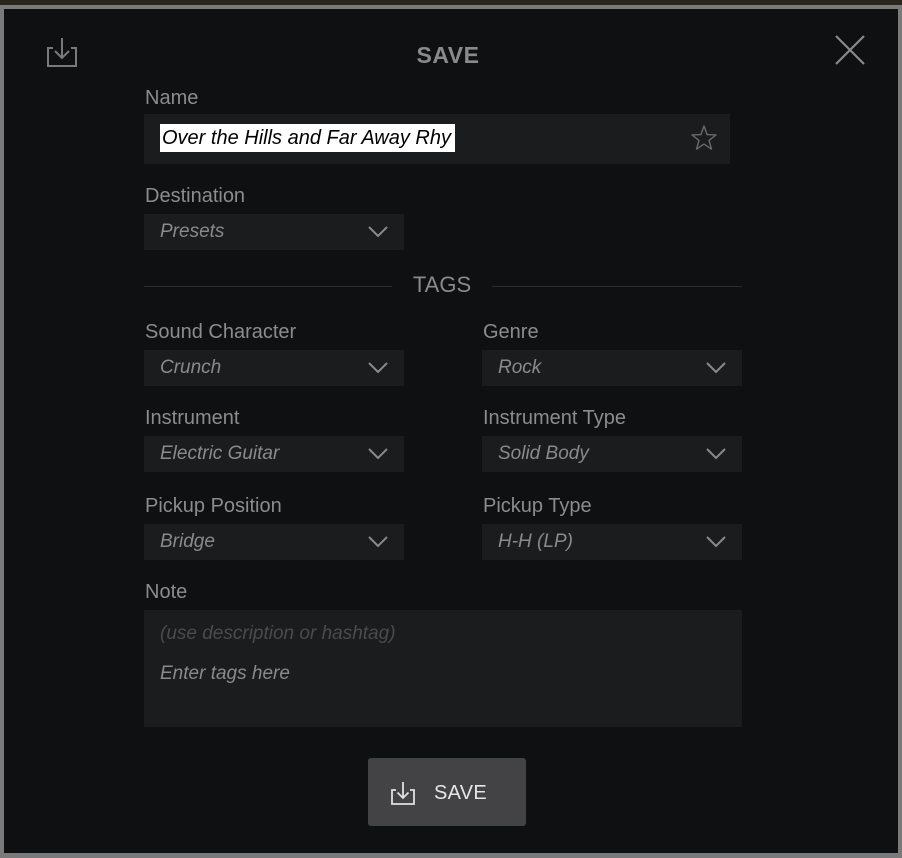 This screenshot has height=858, width=902. I want to click on pickup-type-label: Pickup Type, so click(537, 506).